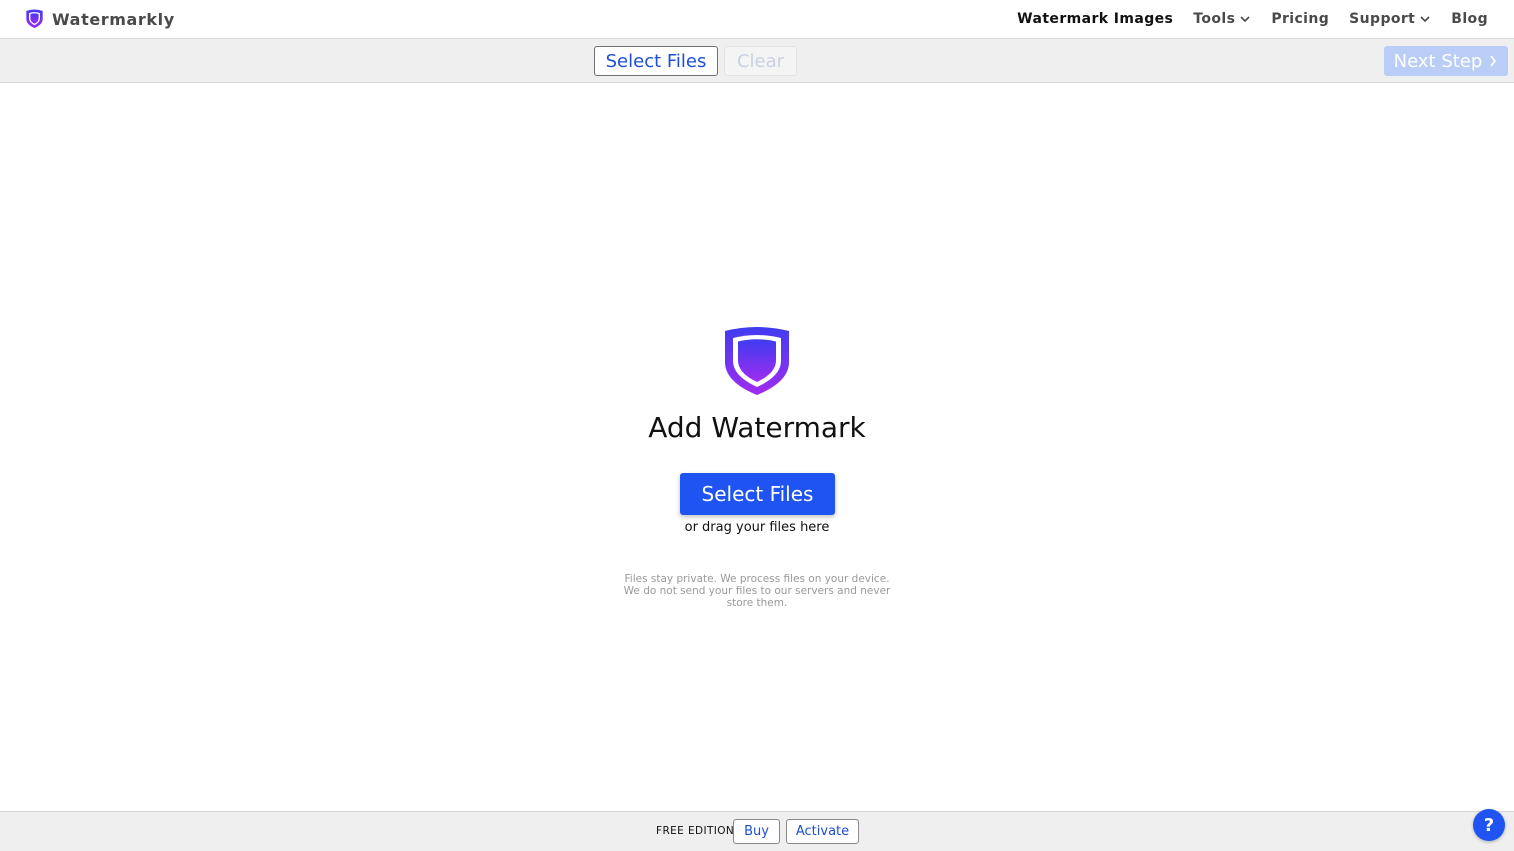 The width and height of the screenshot is (1514, 851). I want to click on nav-watermark-images: Watermark Images, so click(1095, 19).